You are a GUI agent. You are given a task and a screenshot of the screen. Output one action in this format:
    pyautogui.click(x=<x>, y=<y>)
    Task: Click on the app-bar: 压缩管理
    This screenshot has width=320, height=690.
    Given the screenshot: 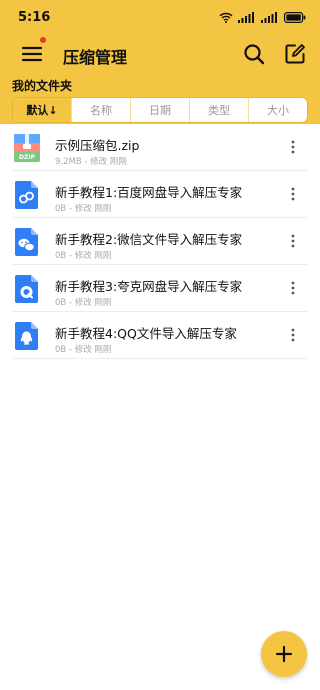 What is the action you would take?
    pyautogui.click(x=160, y=54)
    